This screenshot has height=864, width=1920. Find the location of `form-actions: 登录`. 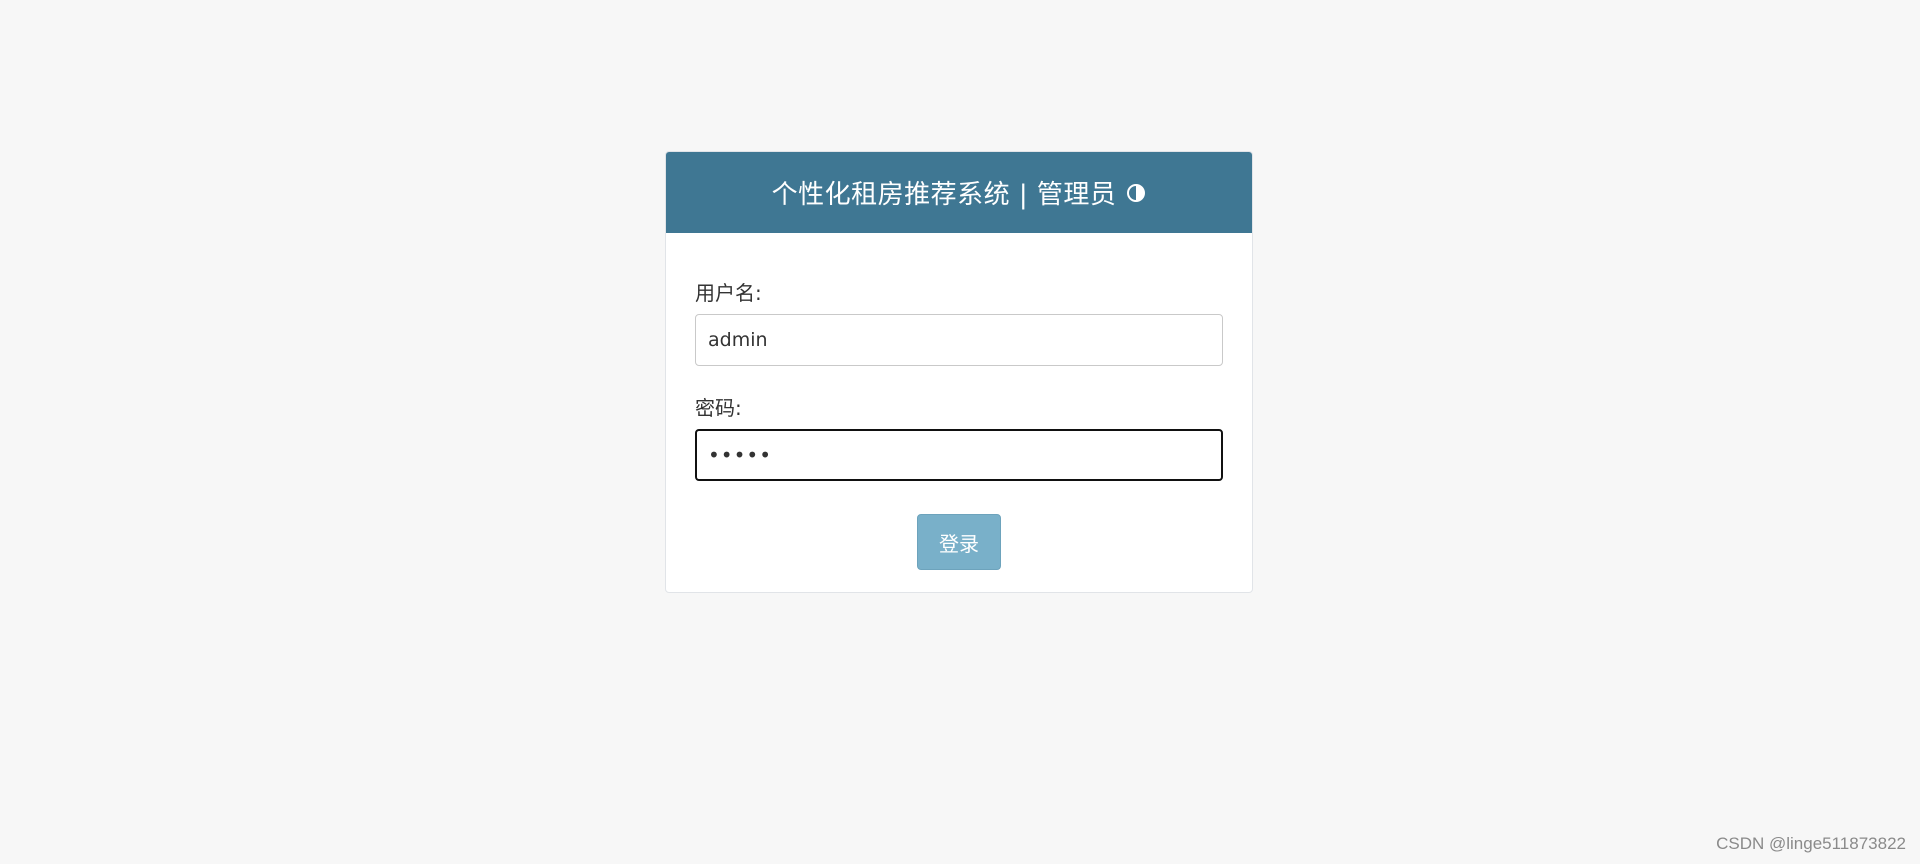

form-actions: 登录 is located at coordinates (959, 542).